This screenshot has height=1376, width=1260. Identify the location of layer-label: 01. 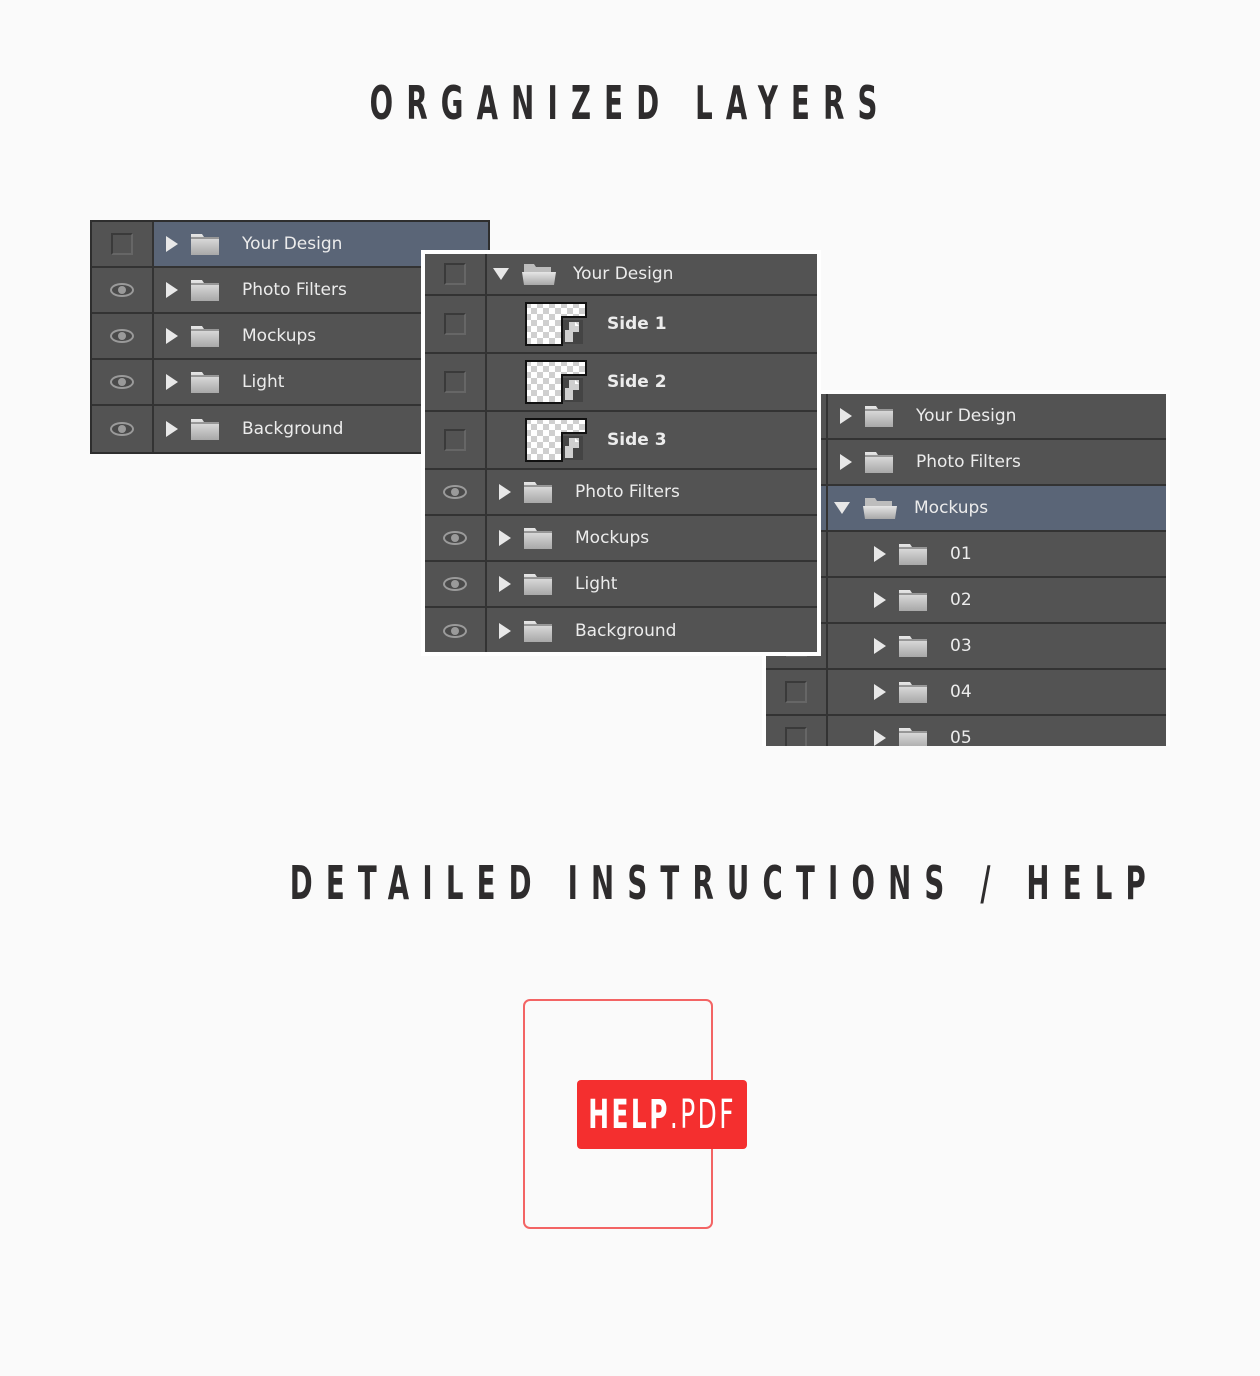
(961, 554).